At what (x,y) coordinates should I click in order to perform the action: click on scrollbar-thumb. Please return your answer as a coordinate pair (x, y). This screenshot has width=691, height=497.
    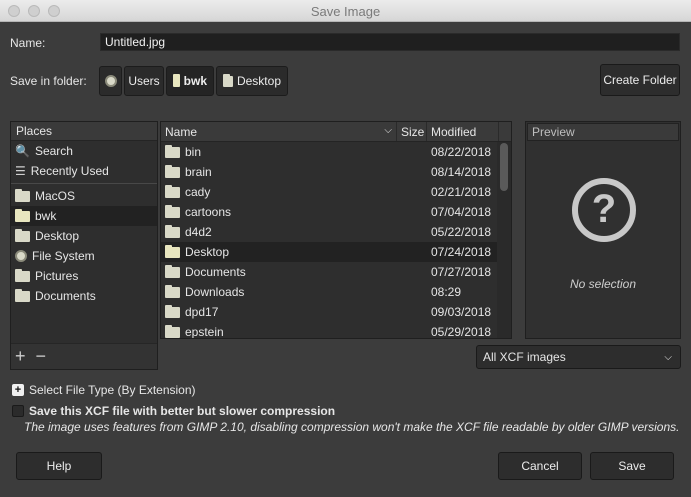
    Looking at the image, I should click on (504, 167).